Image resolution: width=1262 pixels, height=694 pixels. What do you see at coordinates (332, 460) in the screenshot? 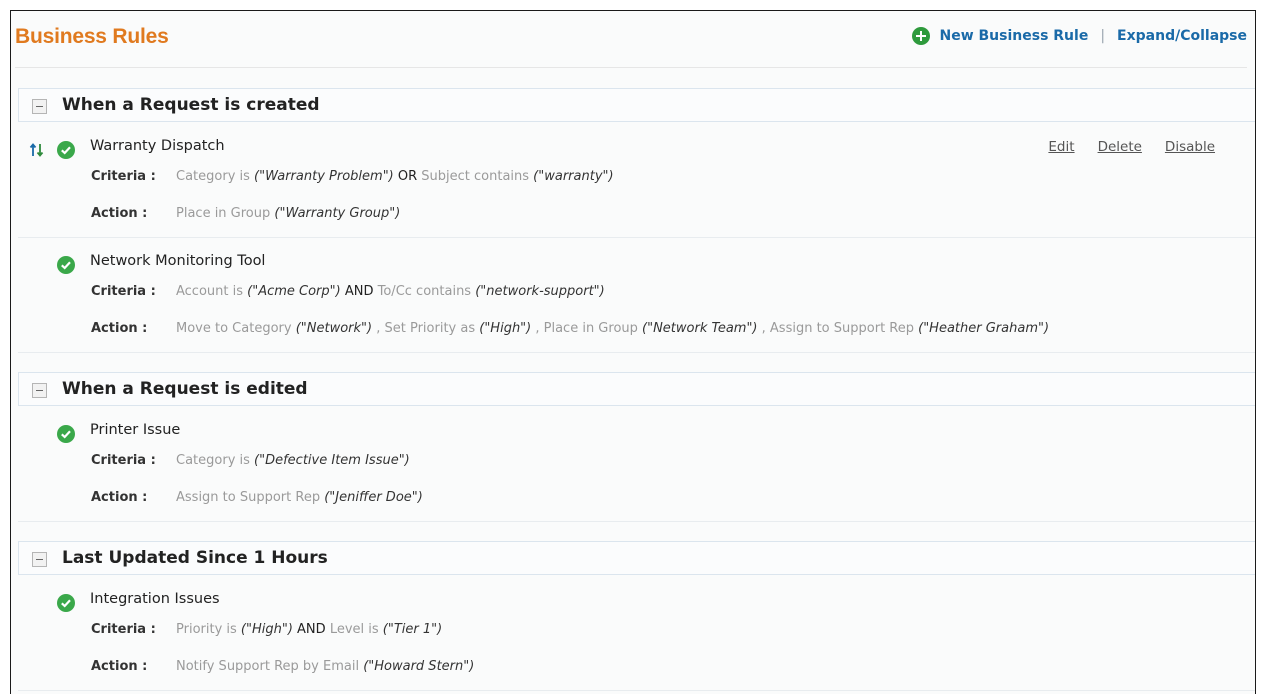
I see `condition-value: ("Defective Item Issue")` at bounding box center [332, 460].